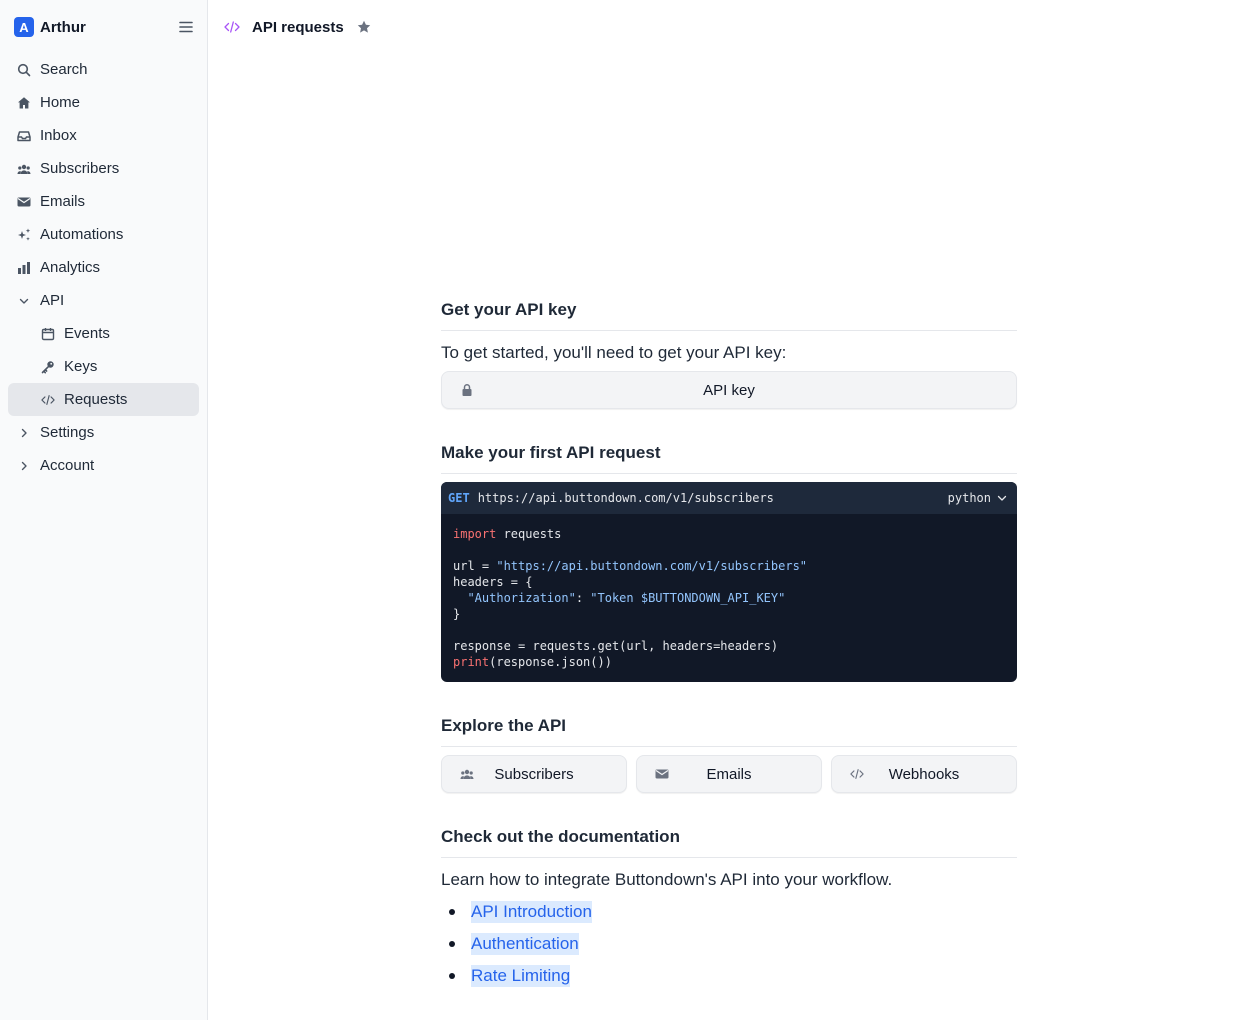  What do you see at coordinates (688, 598) in the screenshot?
I see `code-token: "Token $BUTTONDOWN_API_KEY"` at bounding box center [688, 598].